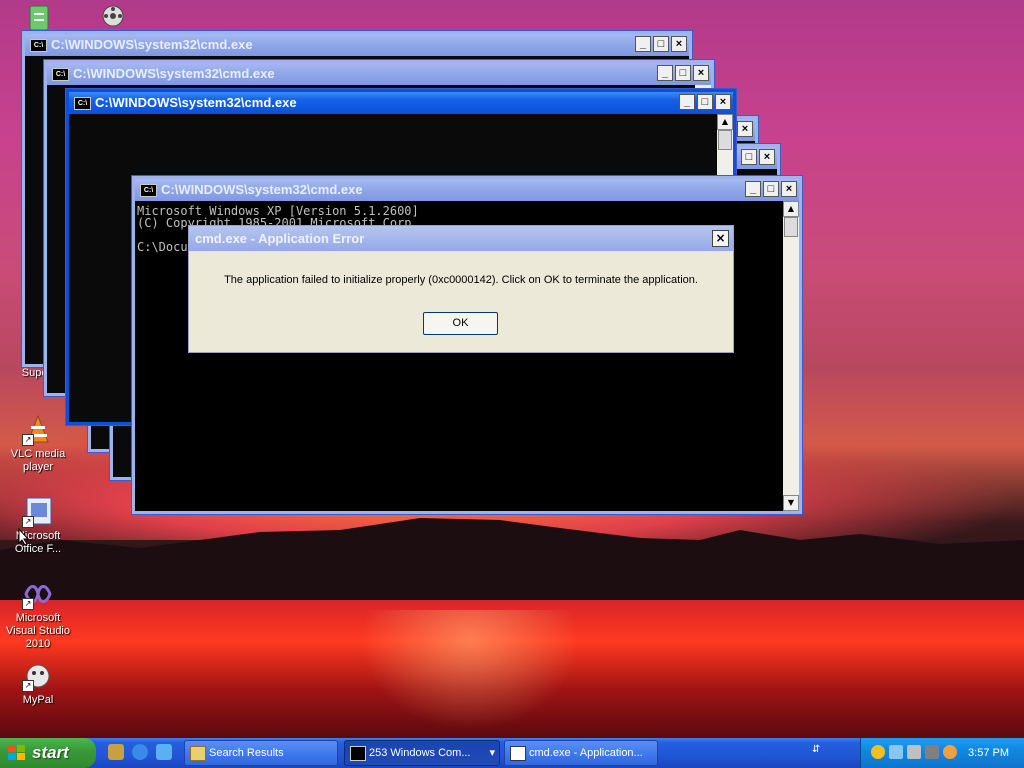 Image resolution: width=1024 pixels, height=768 pixels. Describe the element at coordinates (38, 676) in the screenshot. I see `mypal-icon: ↗` at that location.